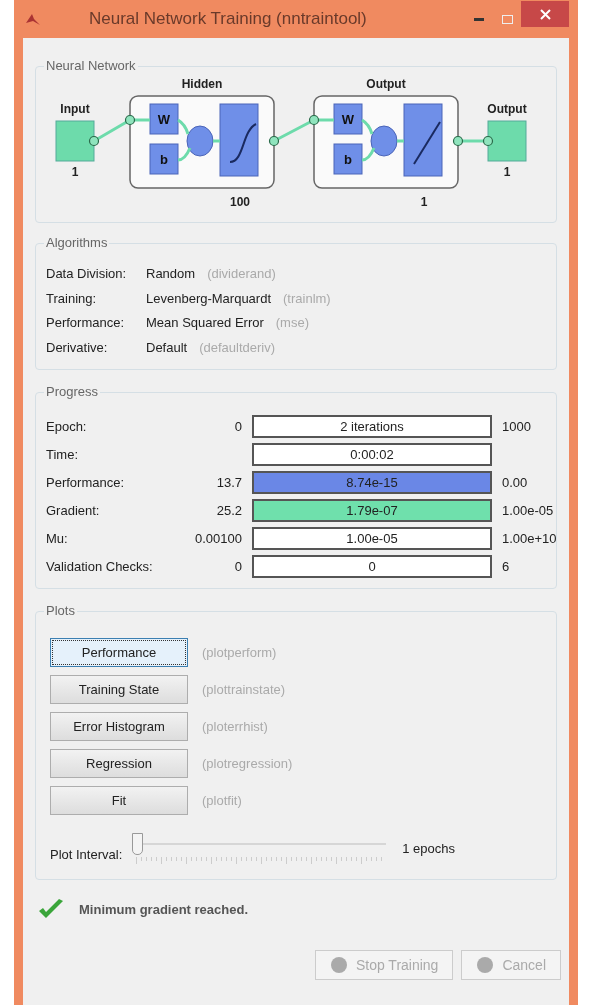 This screenshot has height=1005, width=589. I want to click on node-label: Input, so click(75, 109).